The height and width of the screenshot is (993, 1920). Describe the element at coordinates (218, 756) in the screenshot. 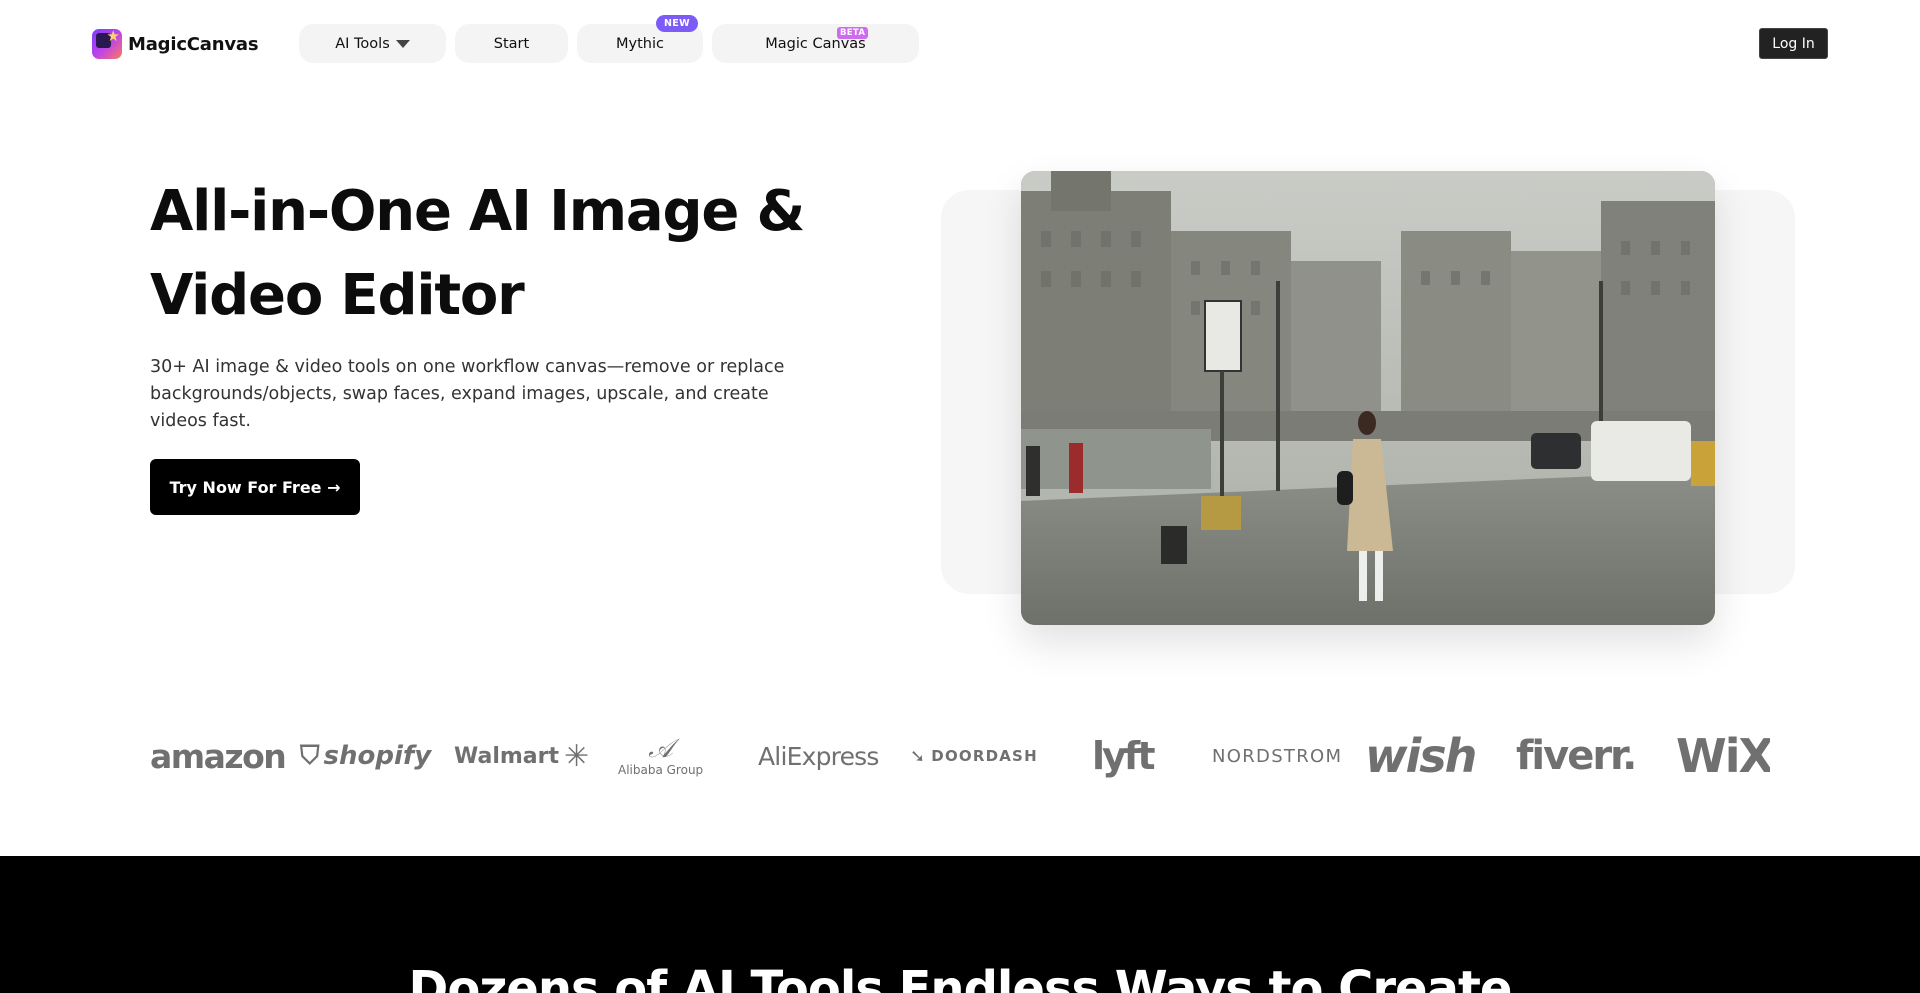

I see `amazon-logo: amazon` at that location.